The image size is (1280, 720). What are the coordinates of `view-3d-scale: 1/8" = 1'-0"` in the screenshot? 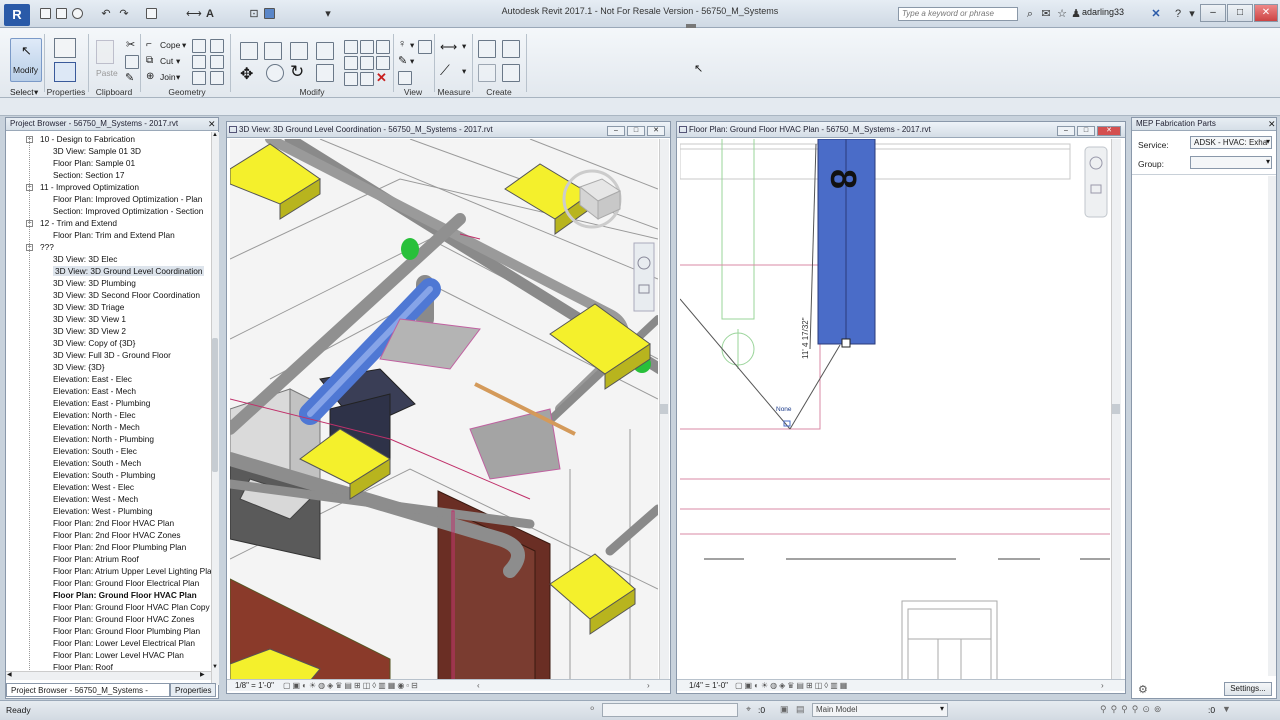 It's located at (254, 686).